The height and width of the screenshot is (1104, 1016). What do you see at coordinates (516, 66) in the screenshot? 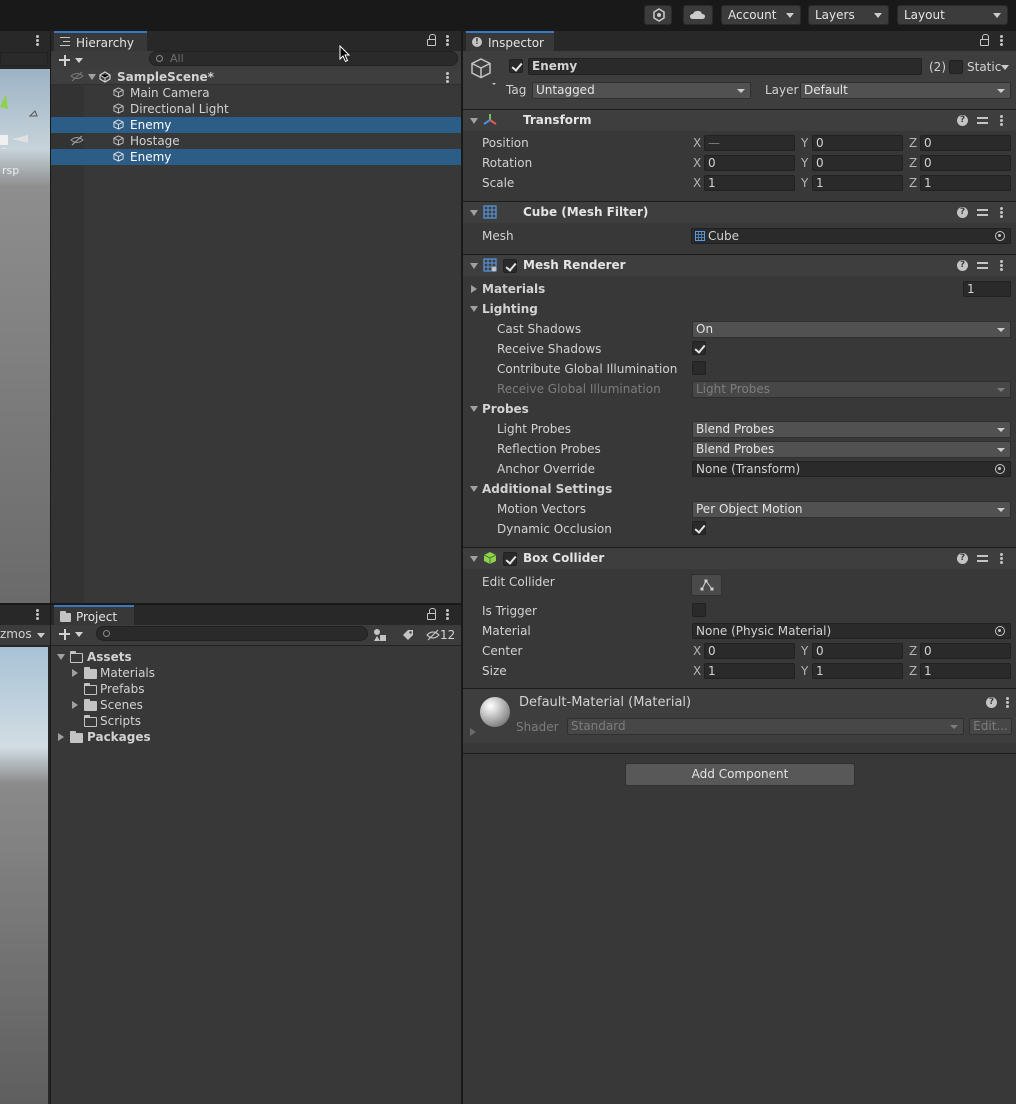
I see `active-checkbox` at bounding box center [516, 66].